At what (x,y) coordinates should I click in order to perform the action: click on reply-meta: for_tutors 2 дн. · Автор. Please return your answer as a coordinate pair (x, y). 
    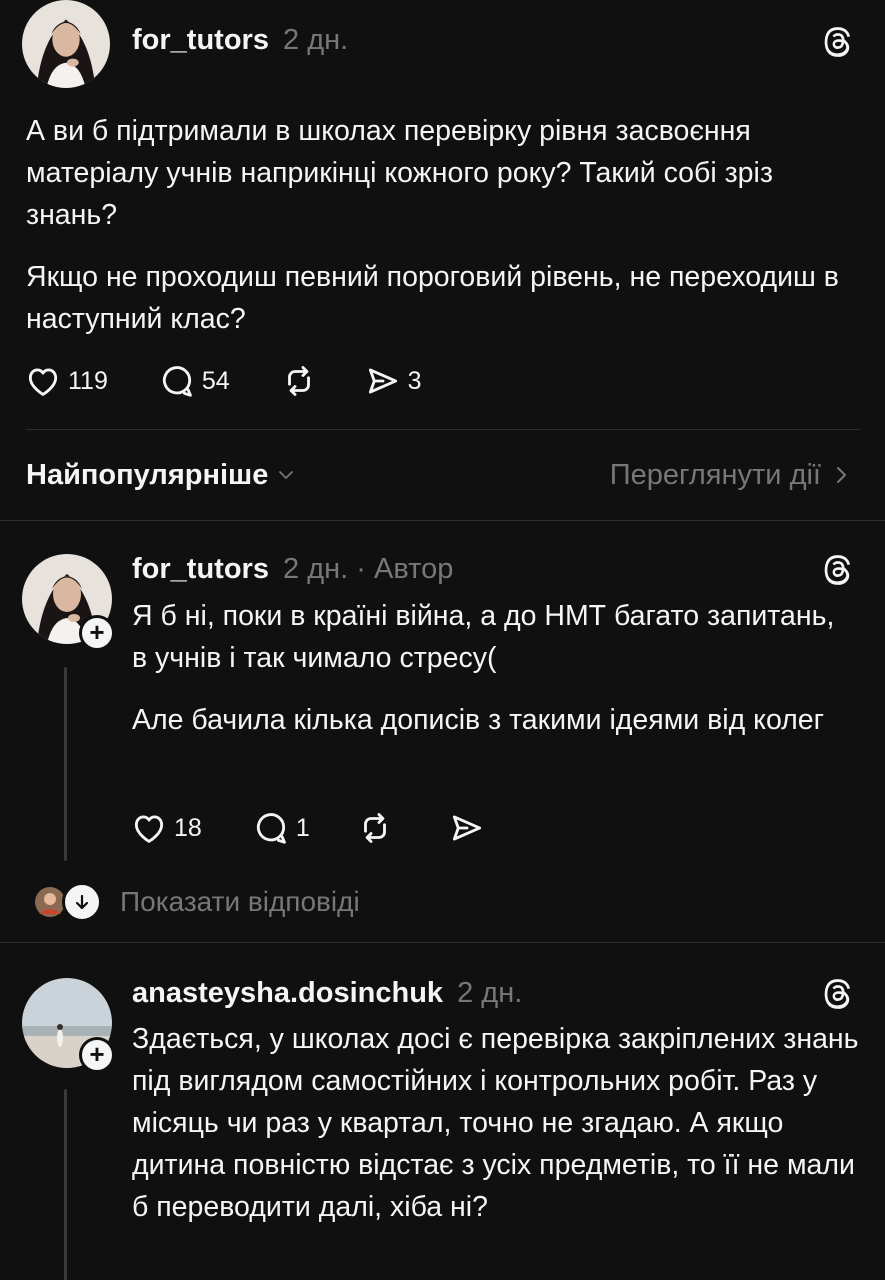
    Looking at the image, I should click on (292, 569).